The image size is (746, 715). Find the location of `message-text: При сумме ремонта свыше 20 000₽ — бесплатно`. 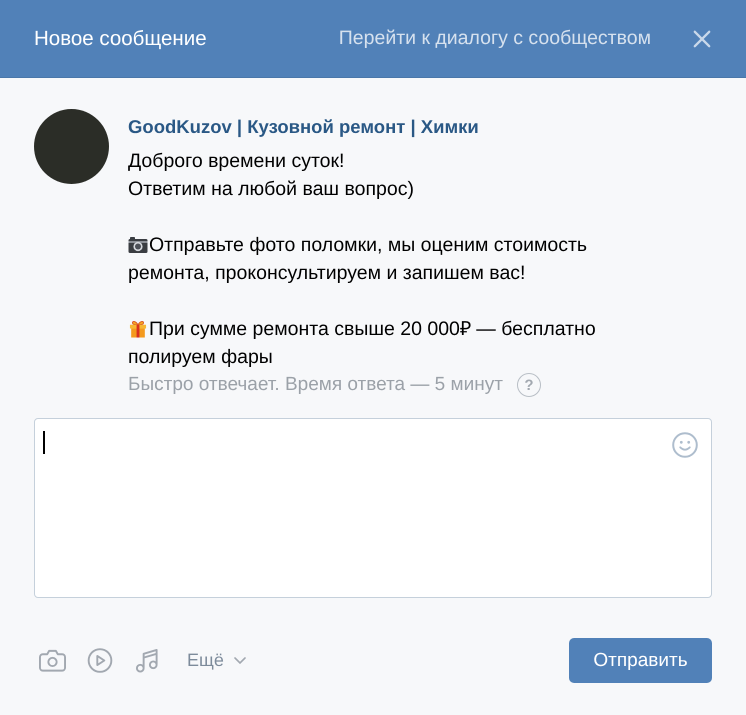

message-text: При сумме ремонта свыше 20 000₽ — бесплатно is located at coordinates (372, 329).